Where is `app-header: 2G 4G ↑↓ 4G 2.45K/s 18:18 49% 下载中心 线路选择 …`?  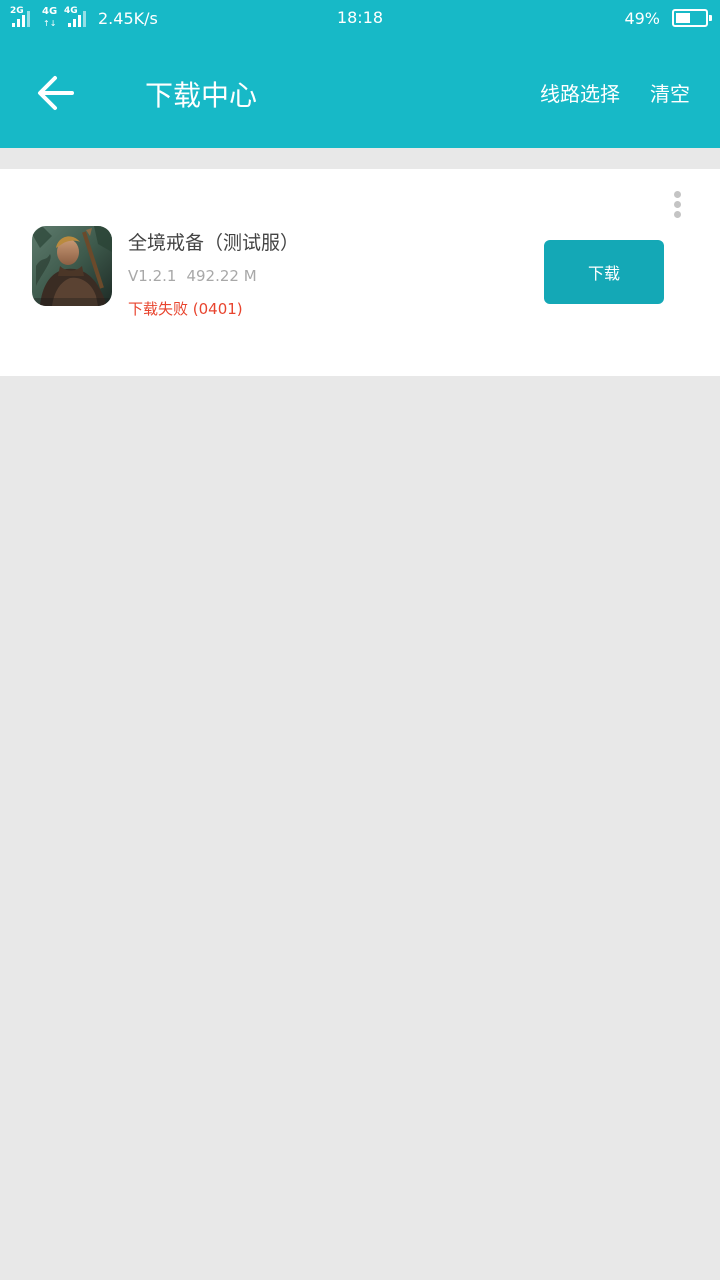 app-header: 2G 4G ↑↓ 4G 2.45K/s 18:18 49% 下载中心 线路选择 … is located at coordinates (360, 74).